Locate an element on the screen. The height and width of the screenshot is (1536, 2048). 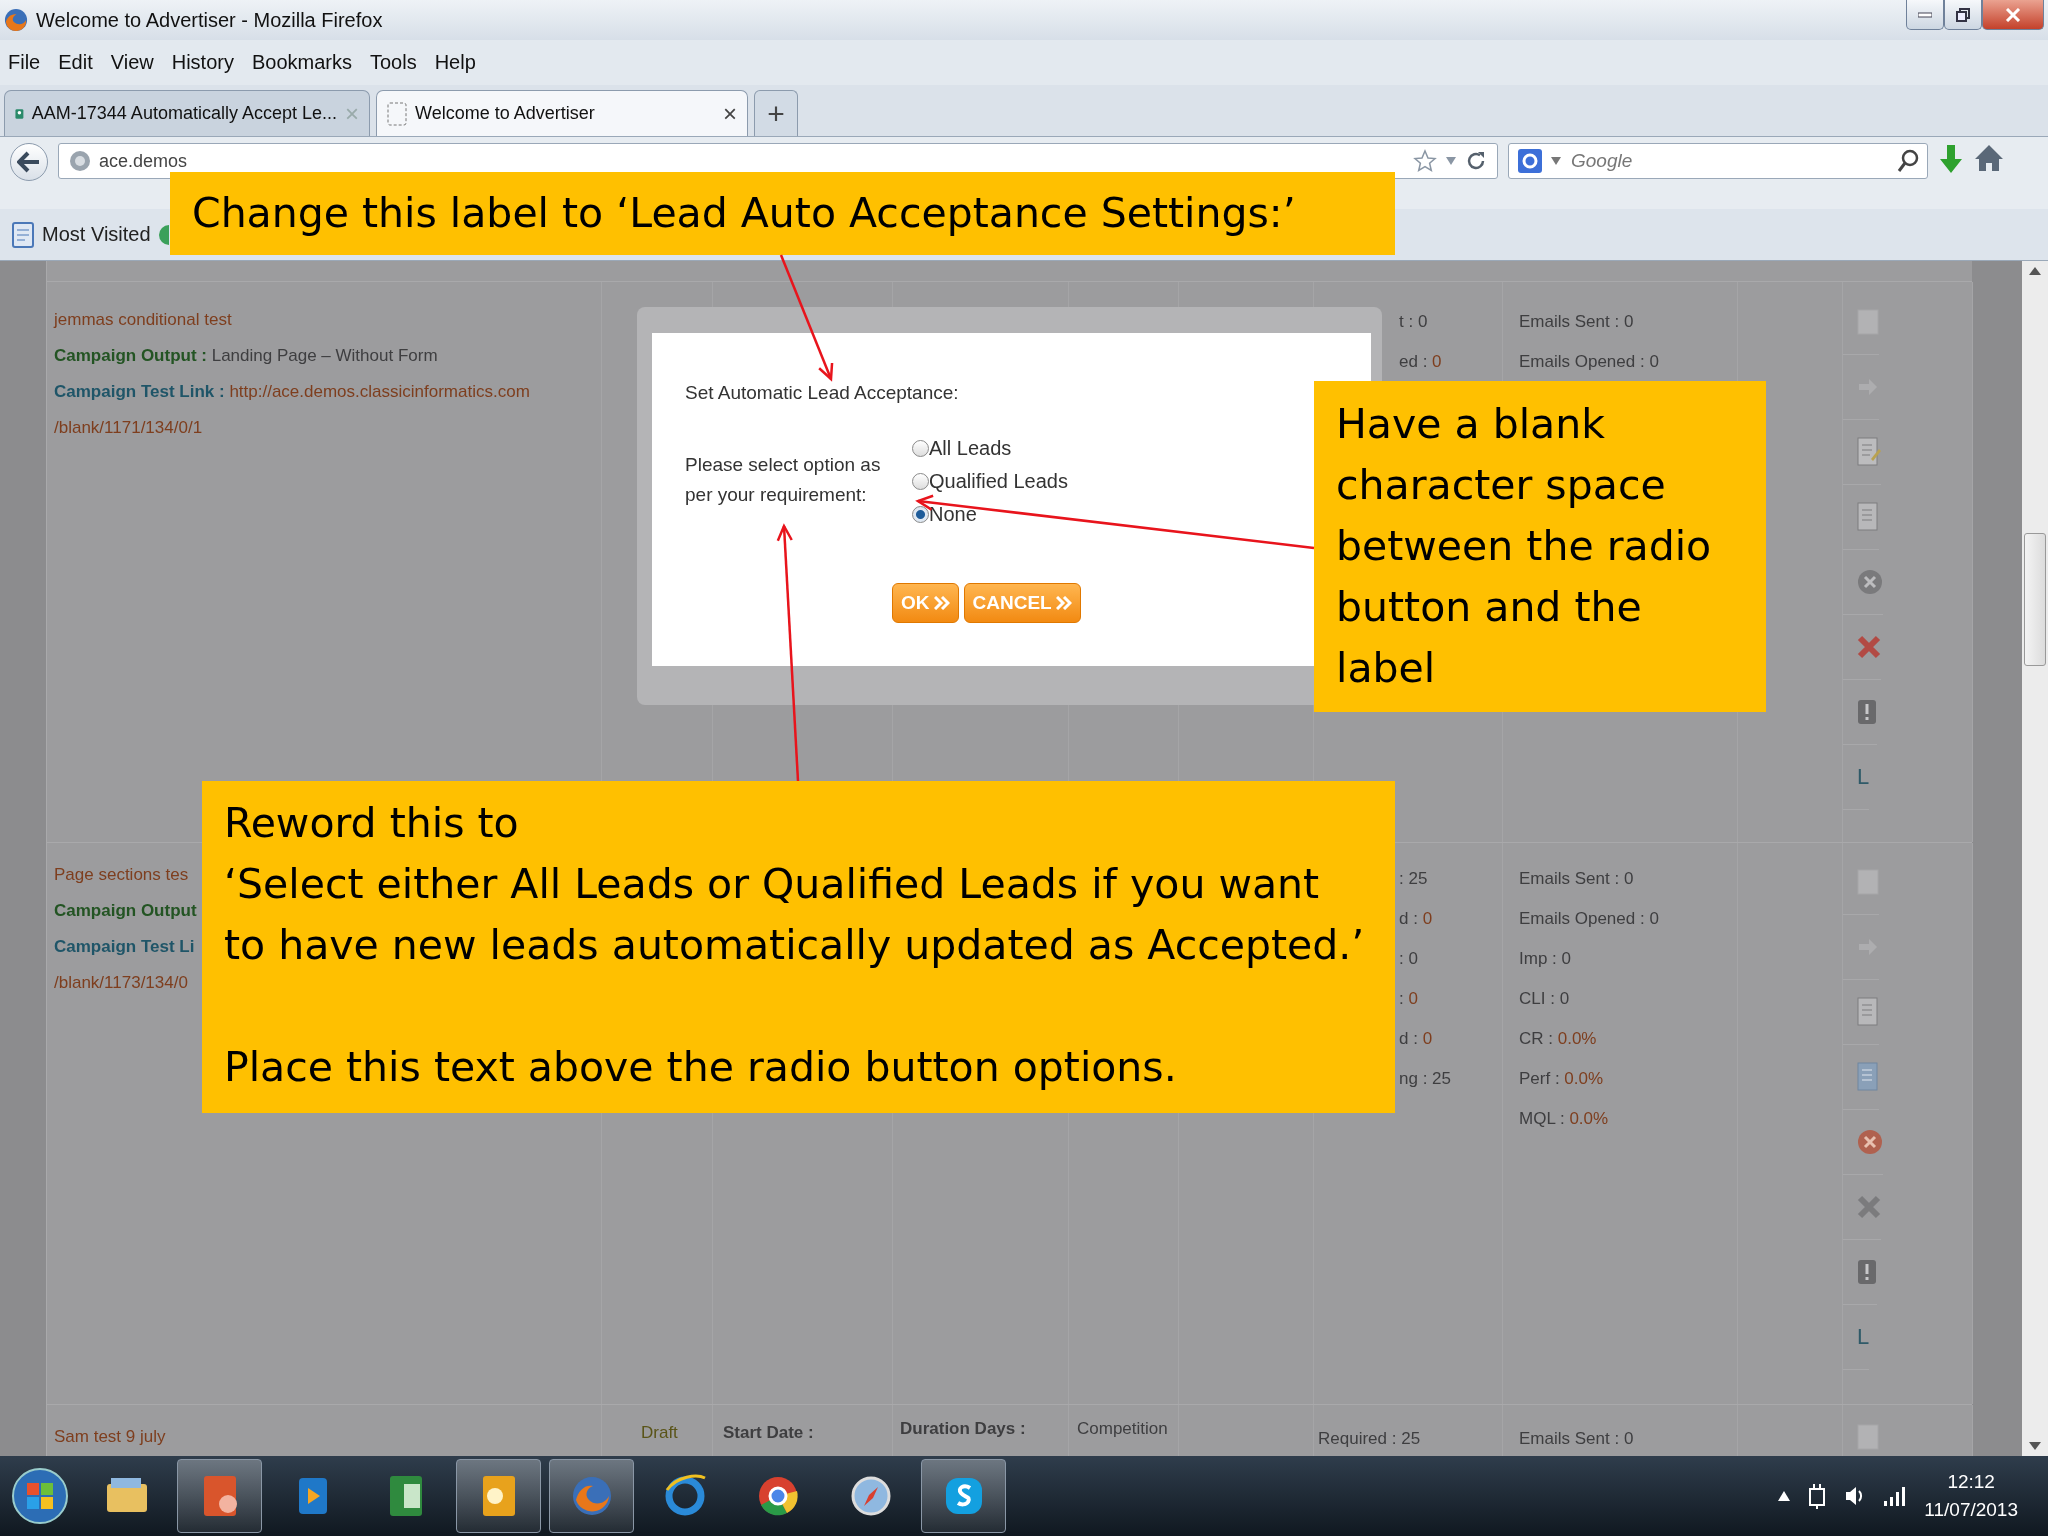
email-stat-text: CLI : 0 is located at coordinates (1544, 999).